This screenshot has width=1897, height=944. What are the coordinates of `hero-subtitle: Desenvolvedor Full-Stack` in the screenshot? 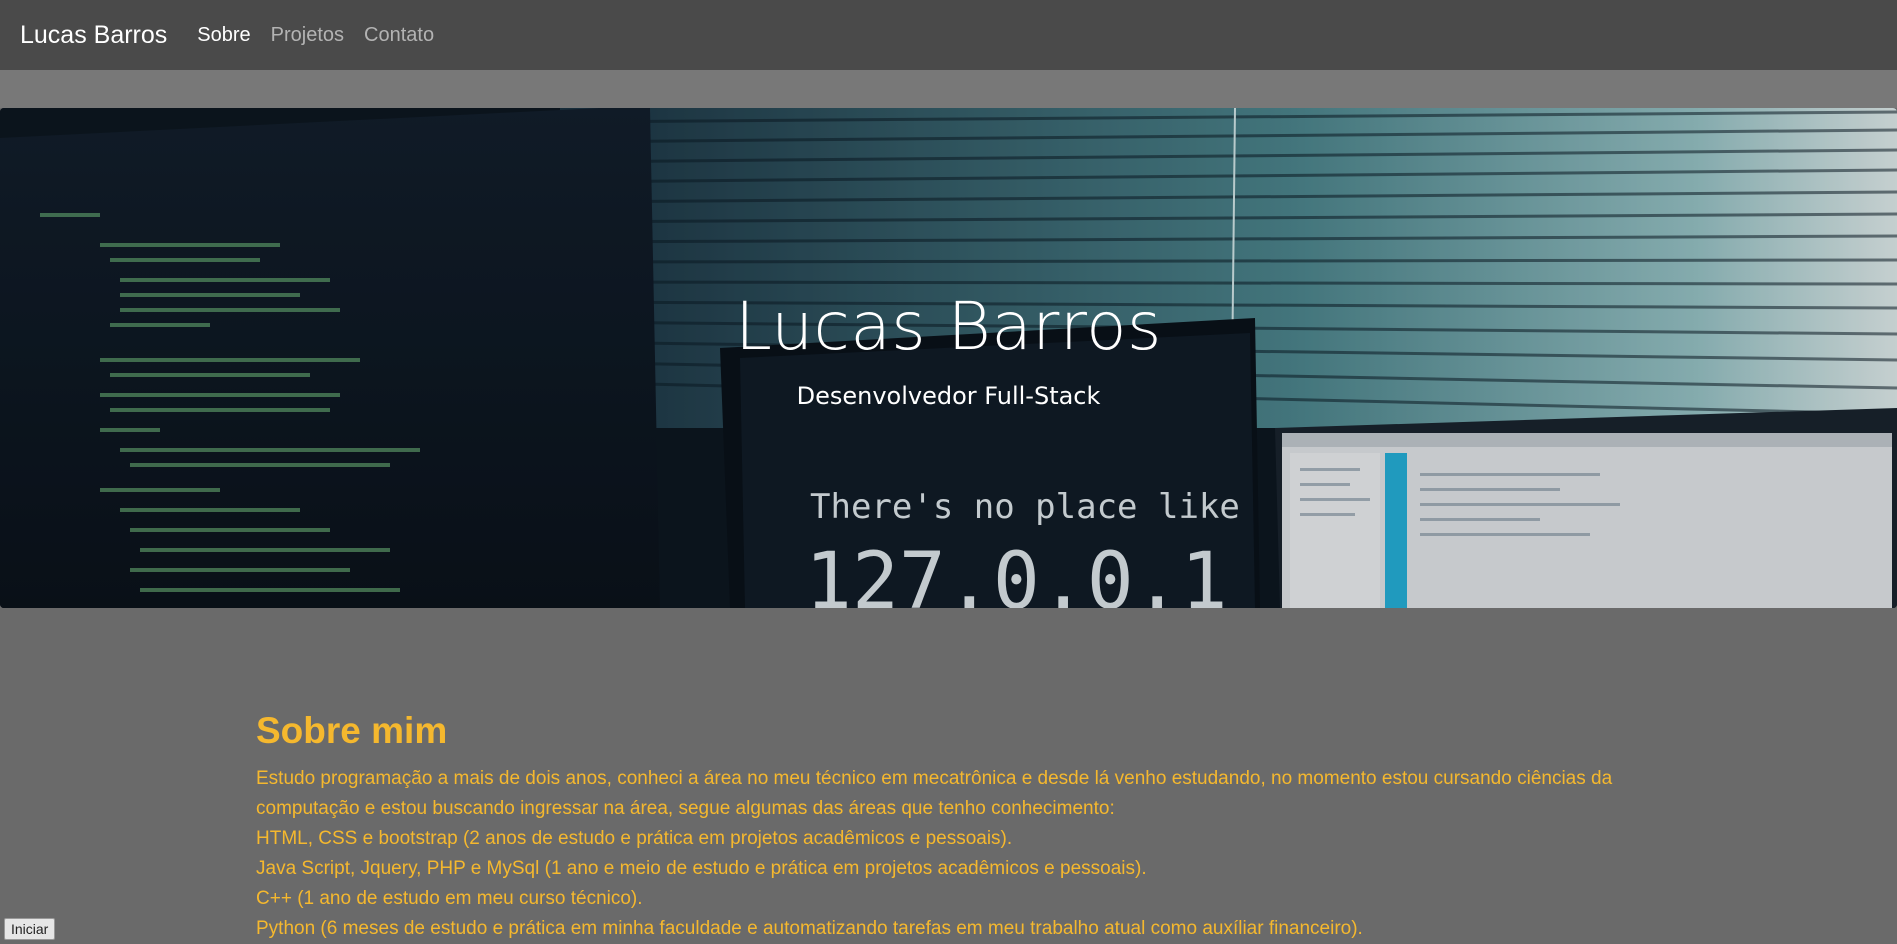 It's located at (948, 396).